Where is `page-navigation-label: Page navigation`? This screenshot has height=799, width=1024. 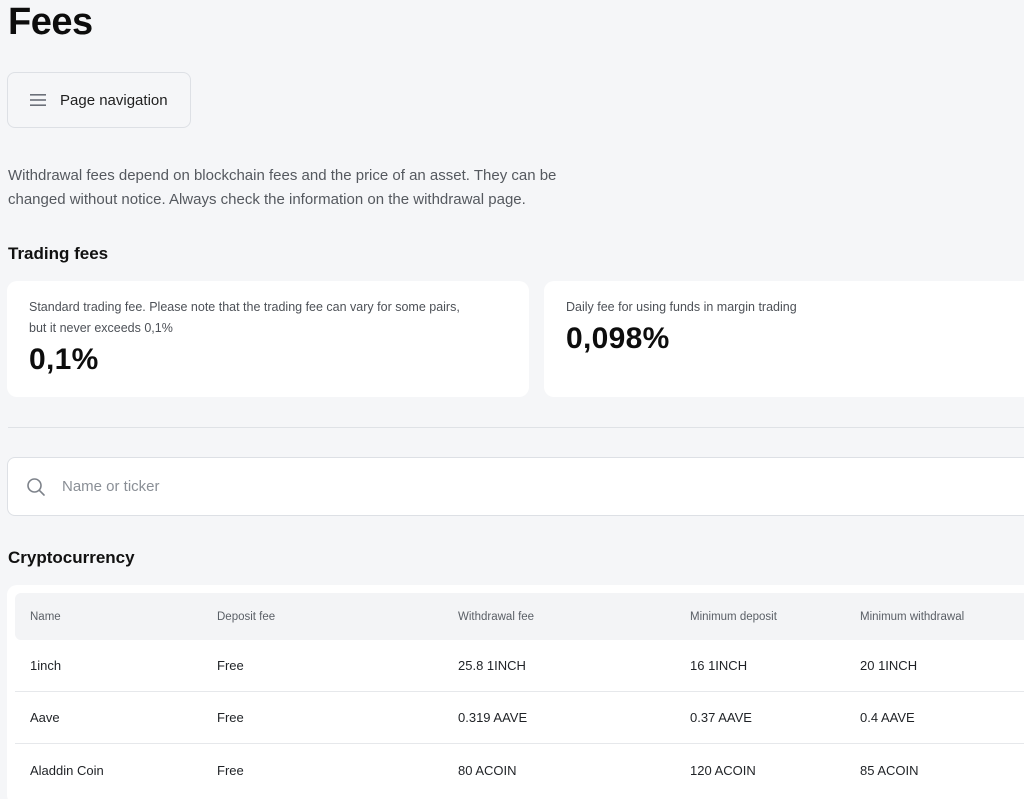 page-navigation-label: Page navigation is located at coordinates (114, 100).